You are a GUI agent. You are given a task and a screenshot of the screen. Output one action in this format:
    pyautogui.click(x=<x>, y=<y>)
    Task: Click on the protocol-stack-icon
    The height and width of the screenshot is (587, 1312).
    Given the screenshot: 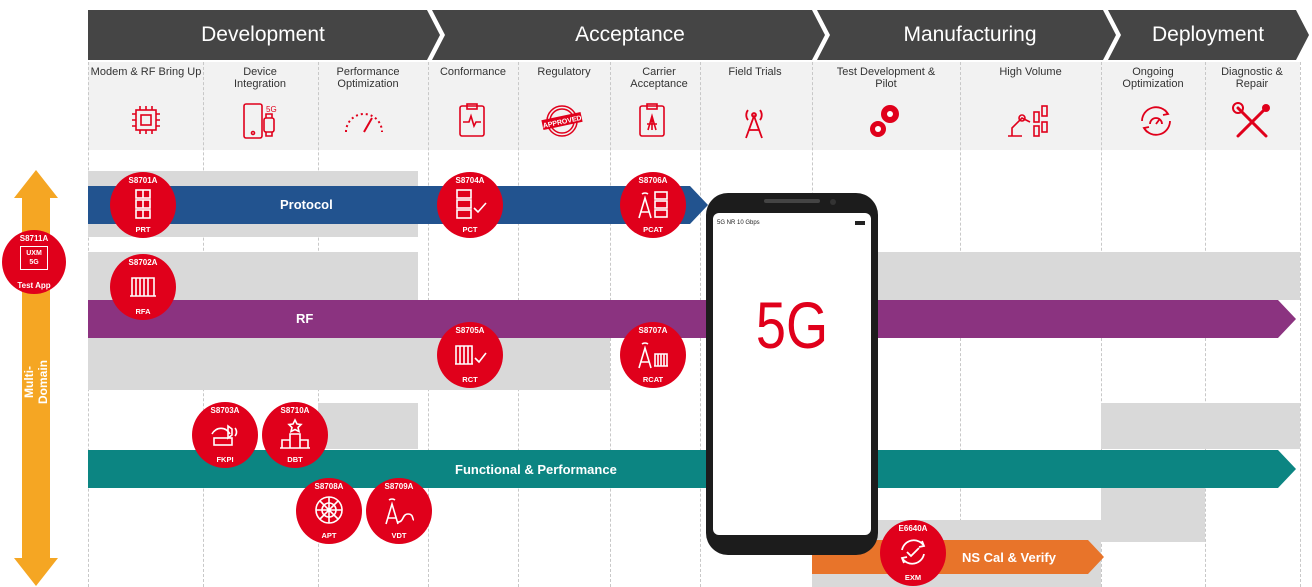 What is the action you would take?
    pyautogui.click(x=143, y=204)
    